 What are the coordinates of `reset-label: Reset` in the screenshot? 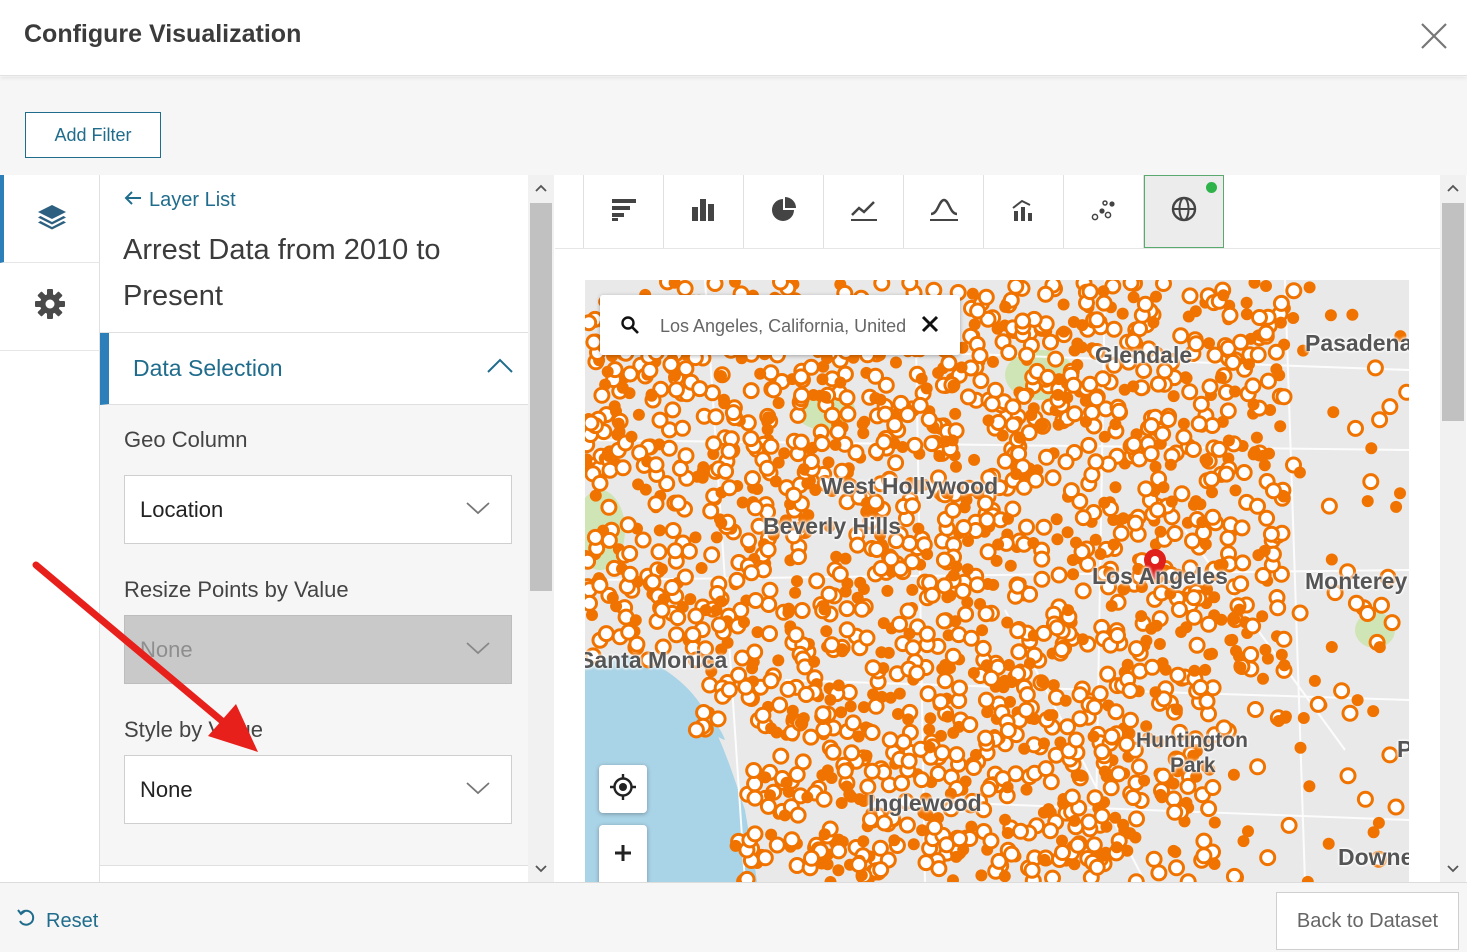 It's located at (72, 920).